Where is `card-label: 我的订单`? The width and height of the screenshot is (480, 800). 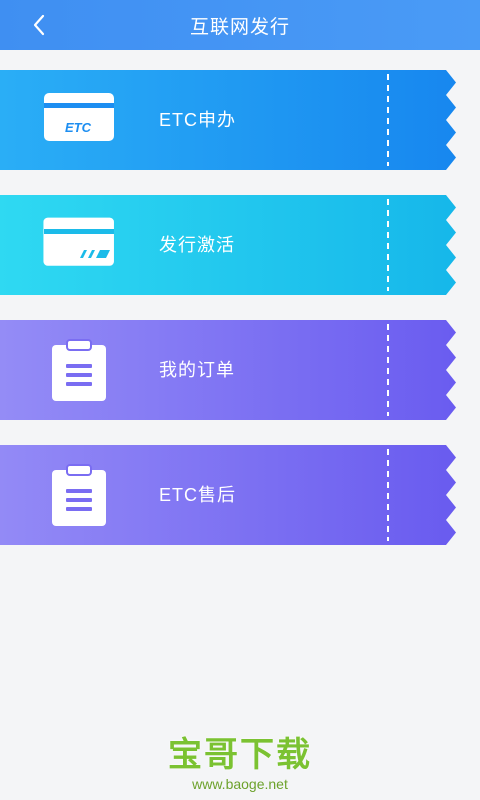 card-label: 我的订单 is located at coordinates (197, 370).